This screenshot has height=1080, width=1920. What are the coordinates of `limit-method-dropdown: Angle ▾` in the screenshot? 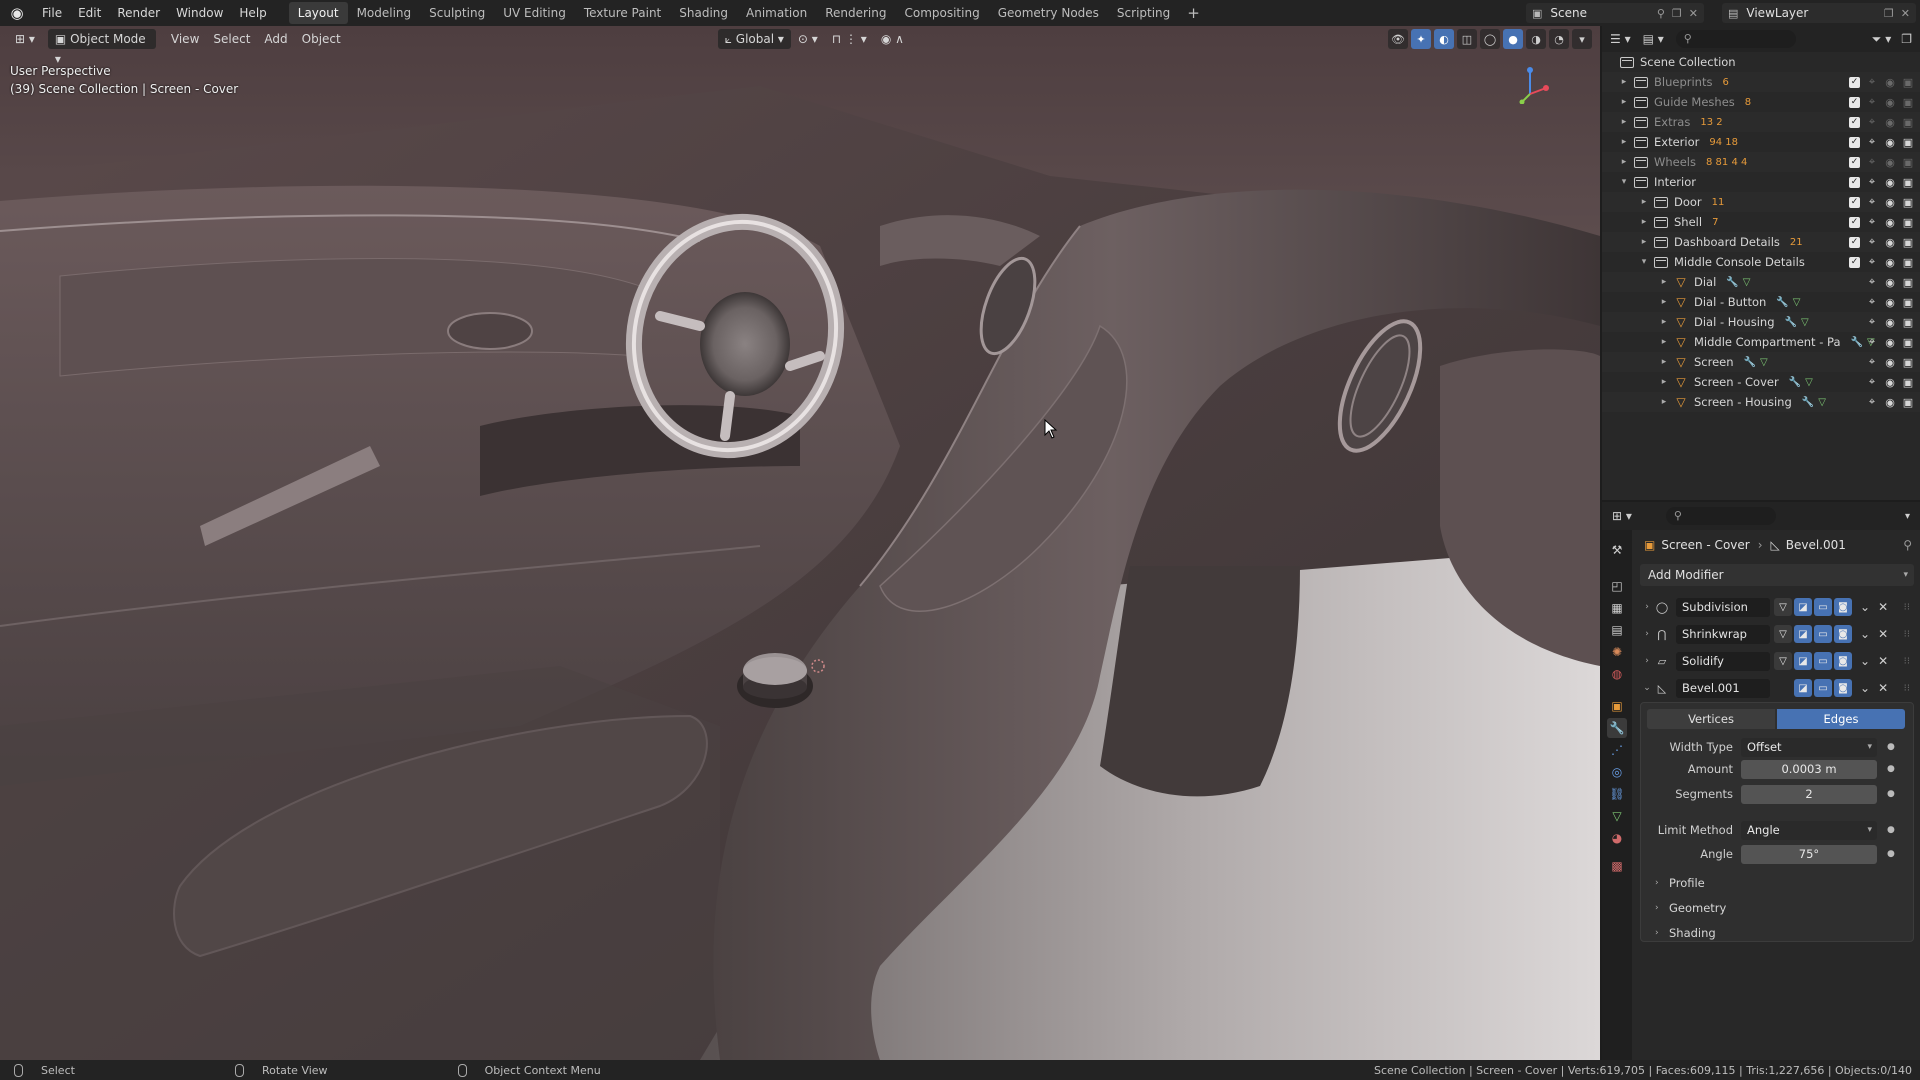 It's located at (1809, 830).